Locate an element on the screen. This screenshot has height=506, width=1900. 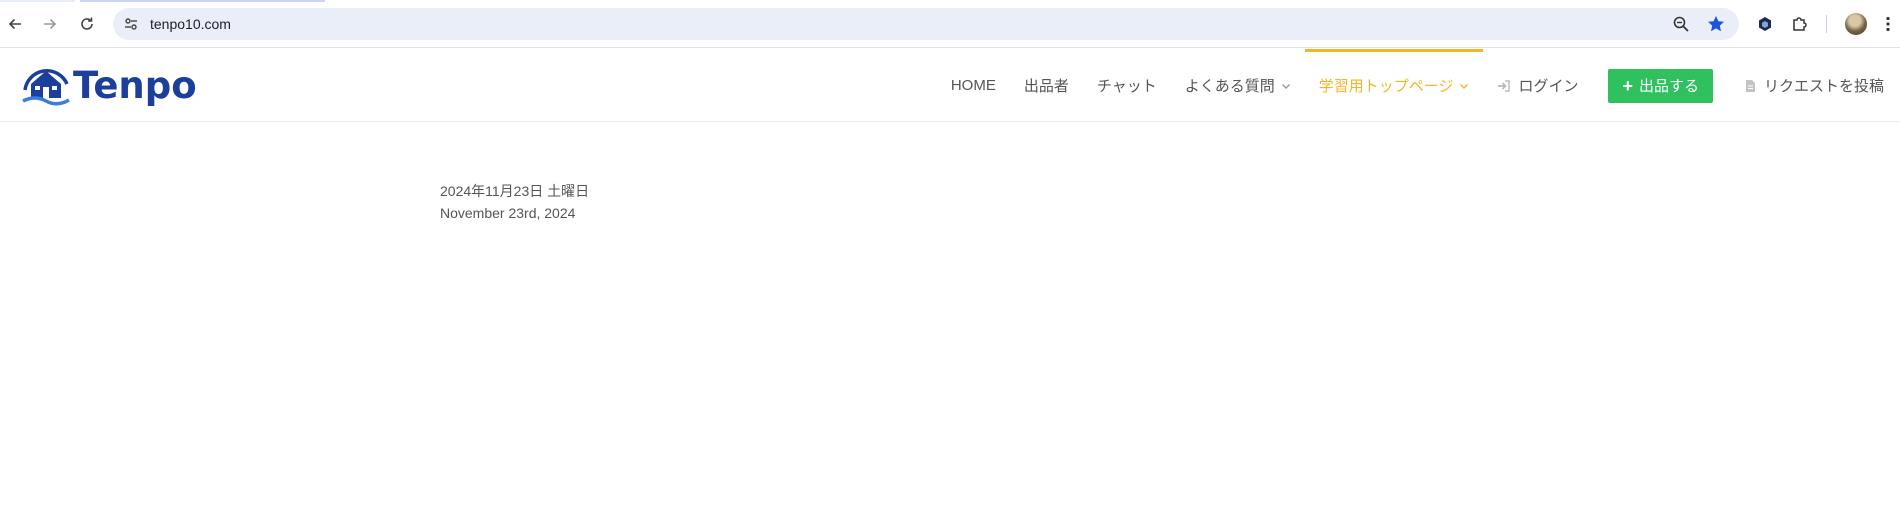
logo-text: Tenpo is located at coordinates (135, 85).